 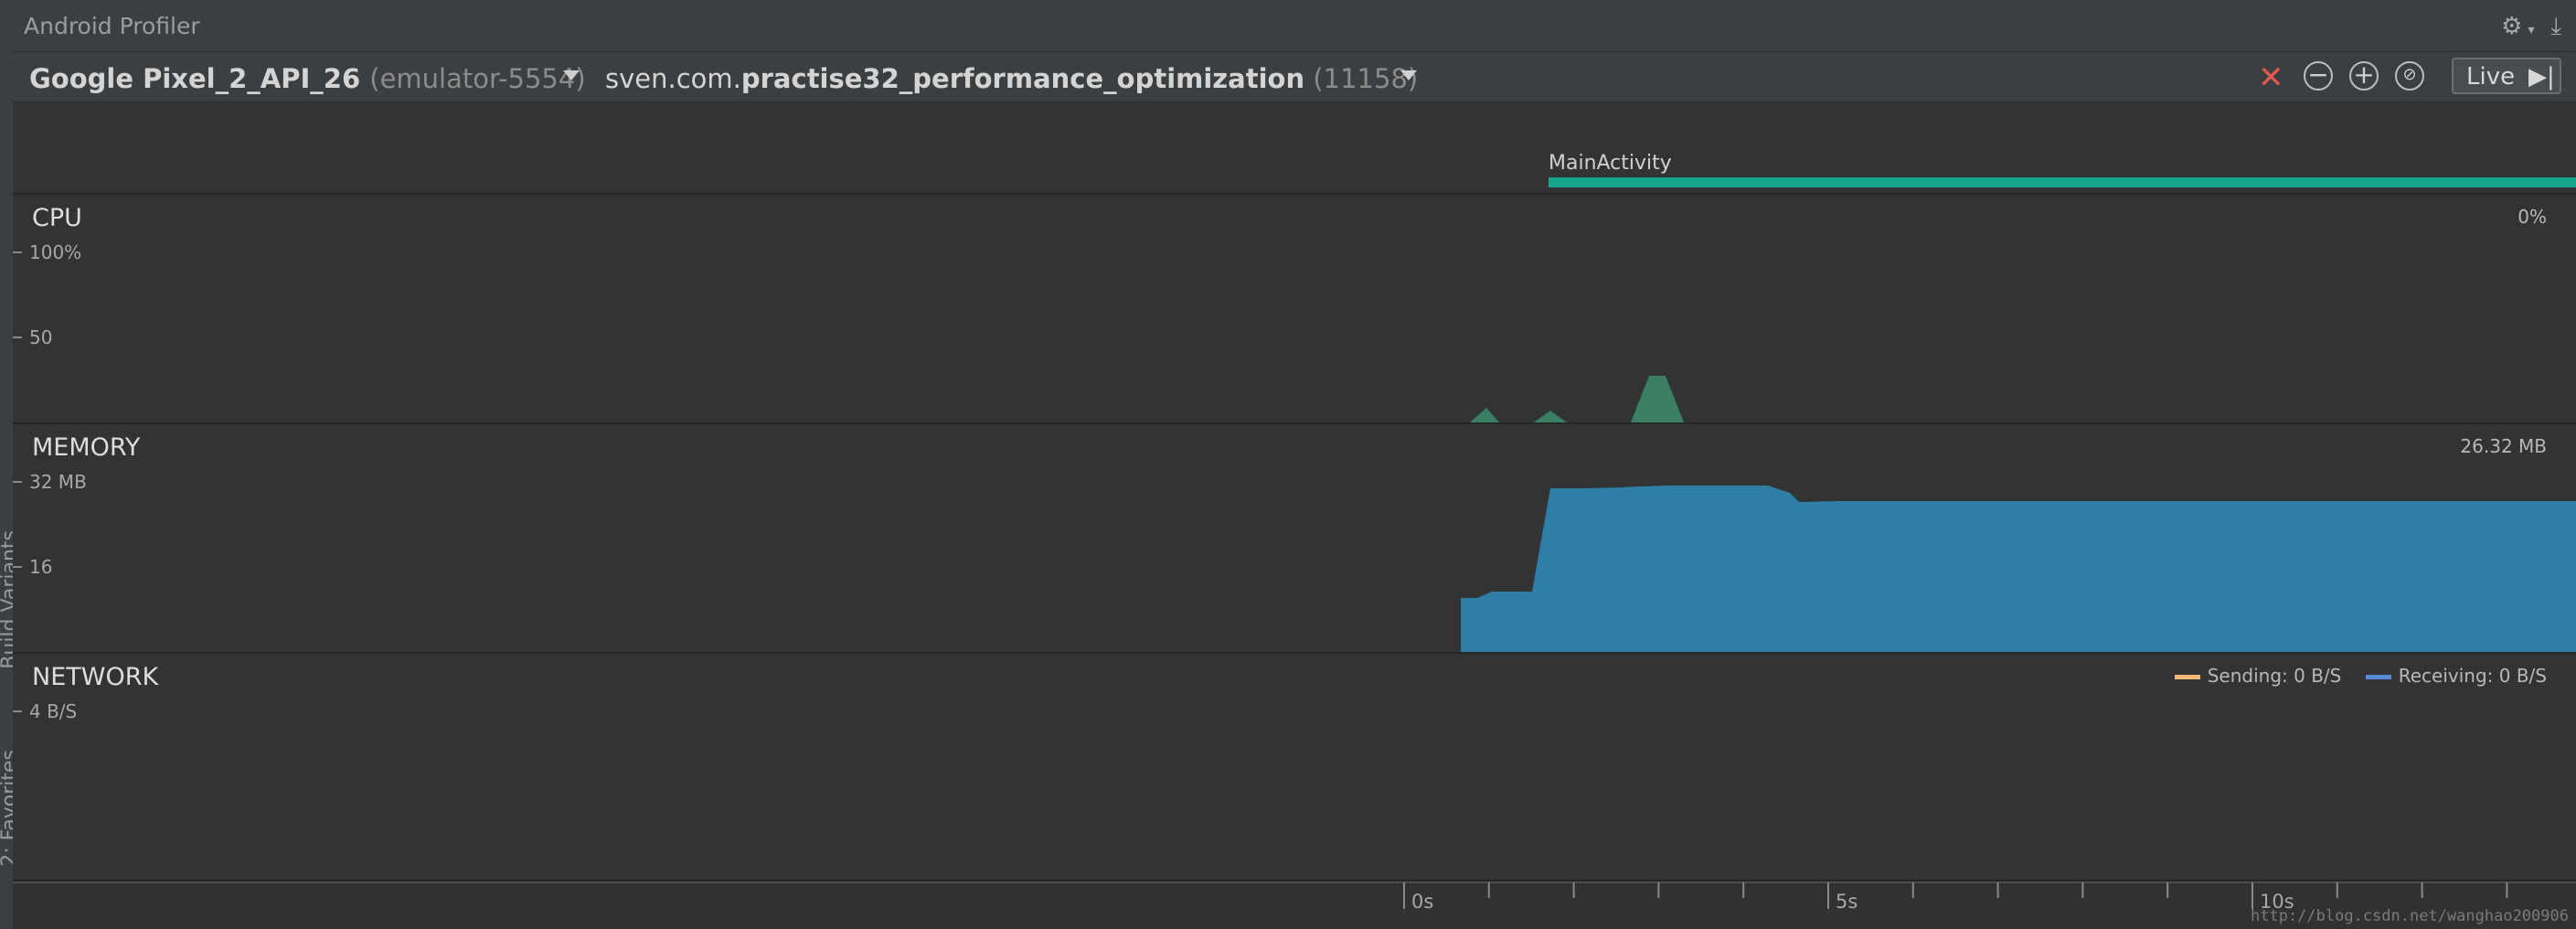 I want to click on hide-panel-icon: ⤓, so click(x=2556, y=27).